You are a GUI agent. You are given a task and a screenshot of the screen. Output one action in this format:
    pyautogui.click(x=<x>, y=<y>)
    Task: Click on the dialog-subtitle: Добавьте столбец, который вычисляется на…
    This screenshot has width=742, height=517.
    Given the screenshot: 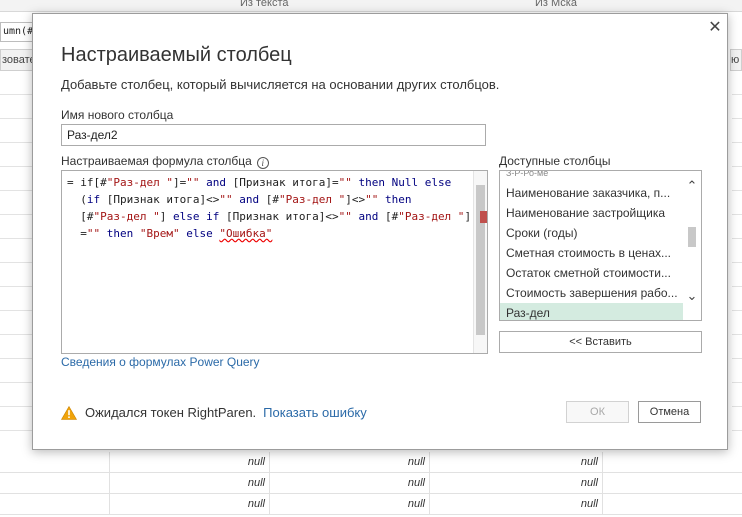 What is the action you would take?
    pyautogui.click(x=280, y=84)
    